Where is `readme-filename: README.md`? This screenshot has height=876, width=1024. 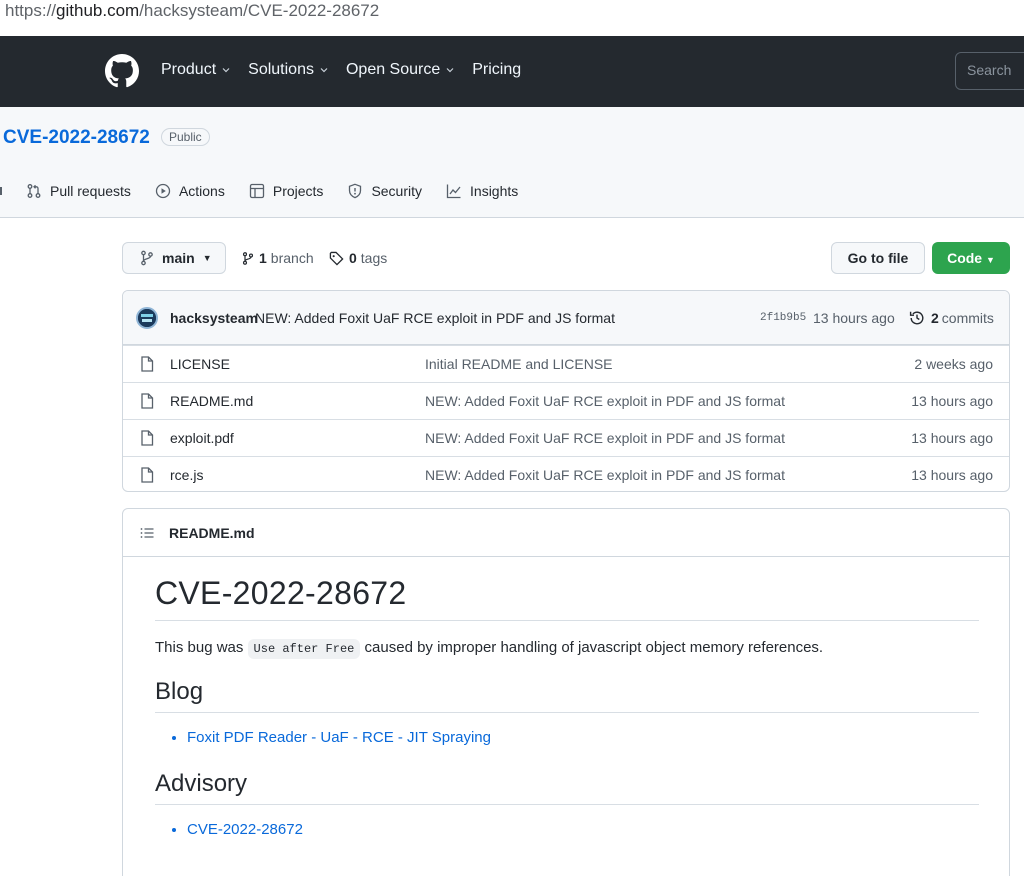
readme-filename: README.md is located at coordinates (212, 532).